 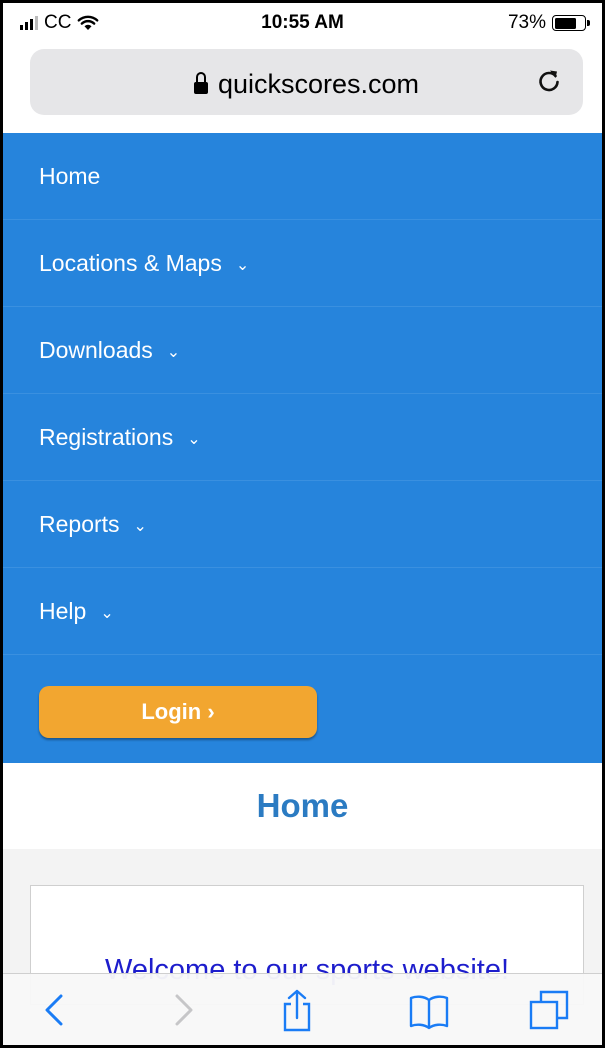 What do you see at coordinates (178, 712) in the screenshot?
I see `login-button: Login ›` at bounding box center [178, 712].